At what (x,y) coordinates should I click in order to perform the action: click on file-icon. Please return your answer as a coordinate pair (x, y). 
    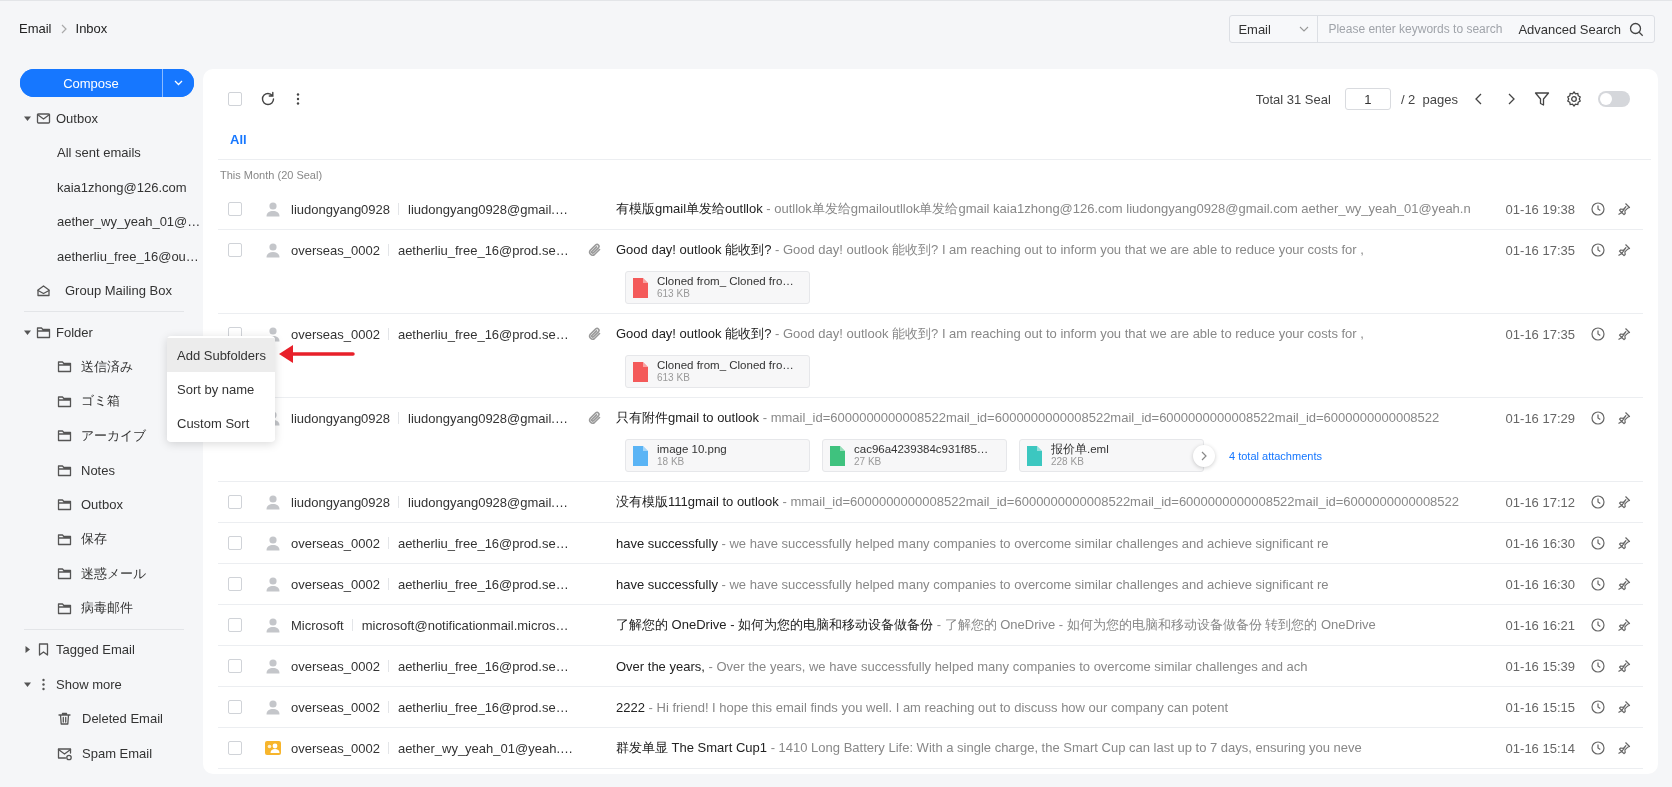
    Looking at the image, I should click on (1034, 455).